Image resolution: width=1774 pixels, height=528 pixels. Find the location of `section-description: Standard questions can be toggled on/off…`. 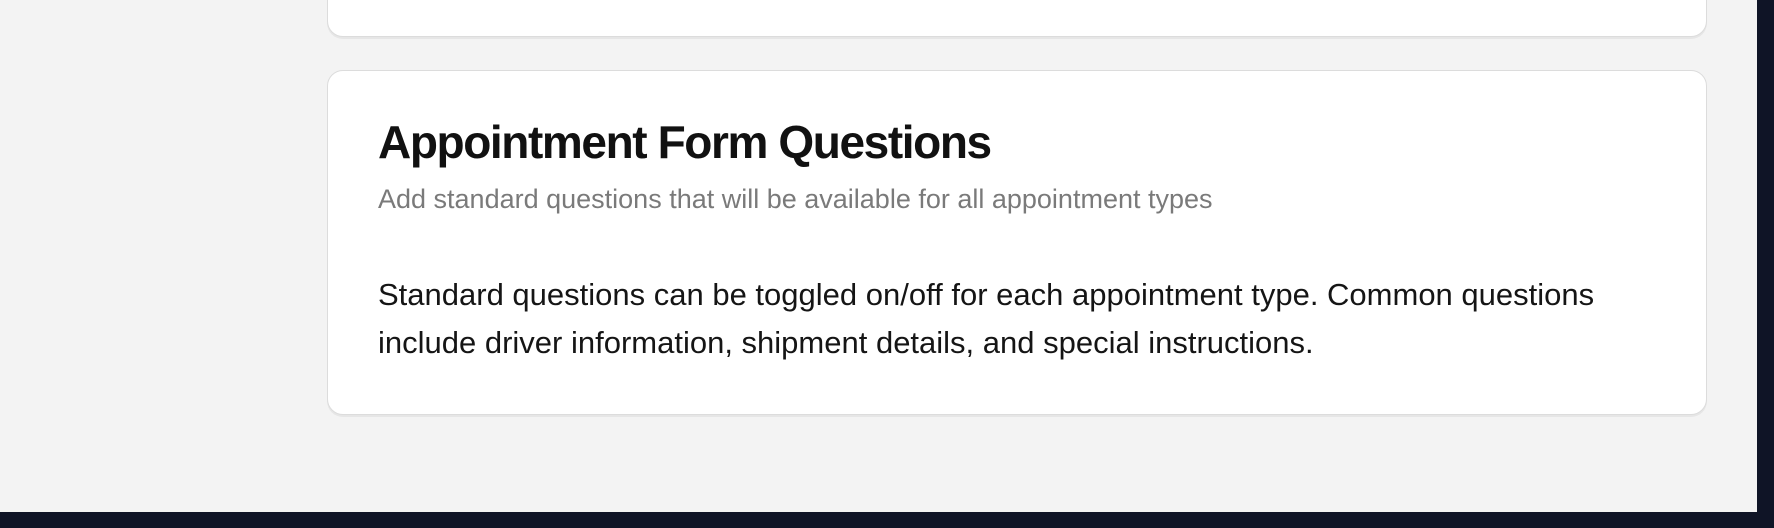

section-description: Standard questions can be toggled on/off… is located at coordinates (986, 318).